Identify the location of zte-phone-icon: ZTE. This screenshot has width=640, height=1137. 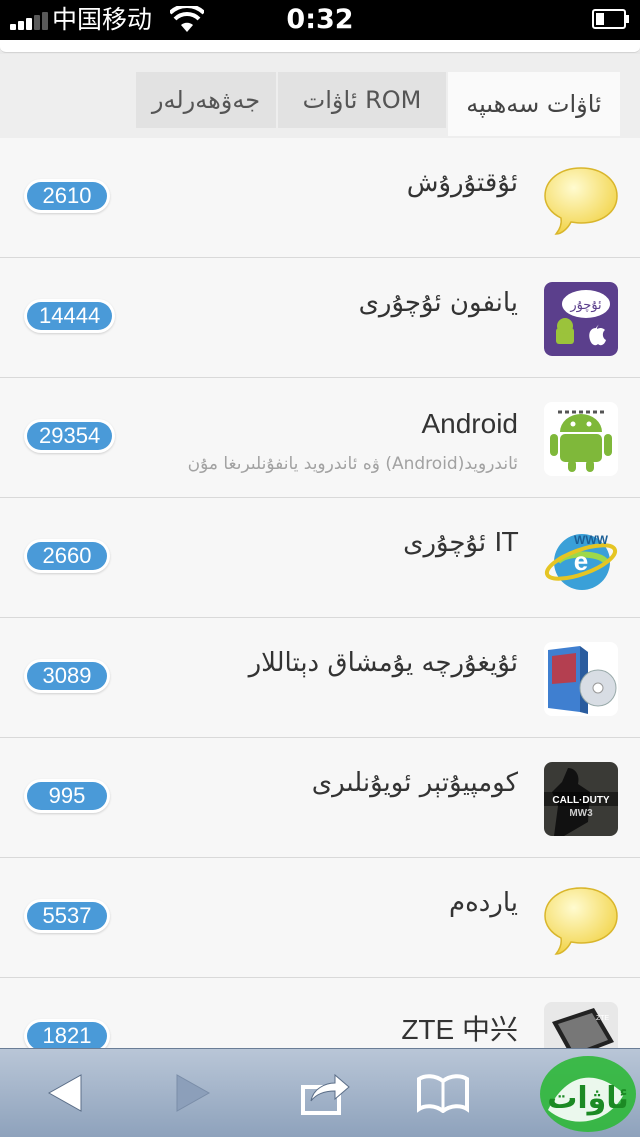
(581, 1025).